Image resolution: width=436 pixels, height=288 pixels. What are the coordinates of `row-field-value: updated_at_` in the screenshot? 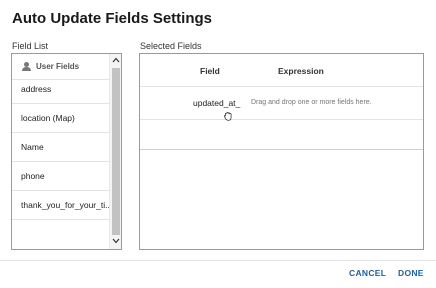 It's located at (217, 103).